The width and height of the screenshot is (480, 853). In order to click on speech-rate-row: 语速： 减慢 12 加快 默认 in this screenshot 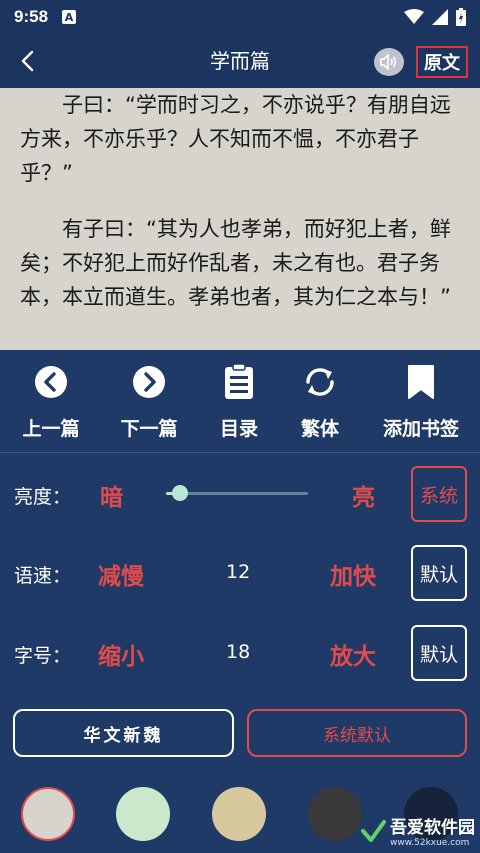, I will do `click(240, 573)`.